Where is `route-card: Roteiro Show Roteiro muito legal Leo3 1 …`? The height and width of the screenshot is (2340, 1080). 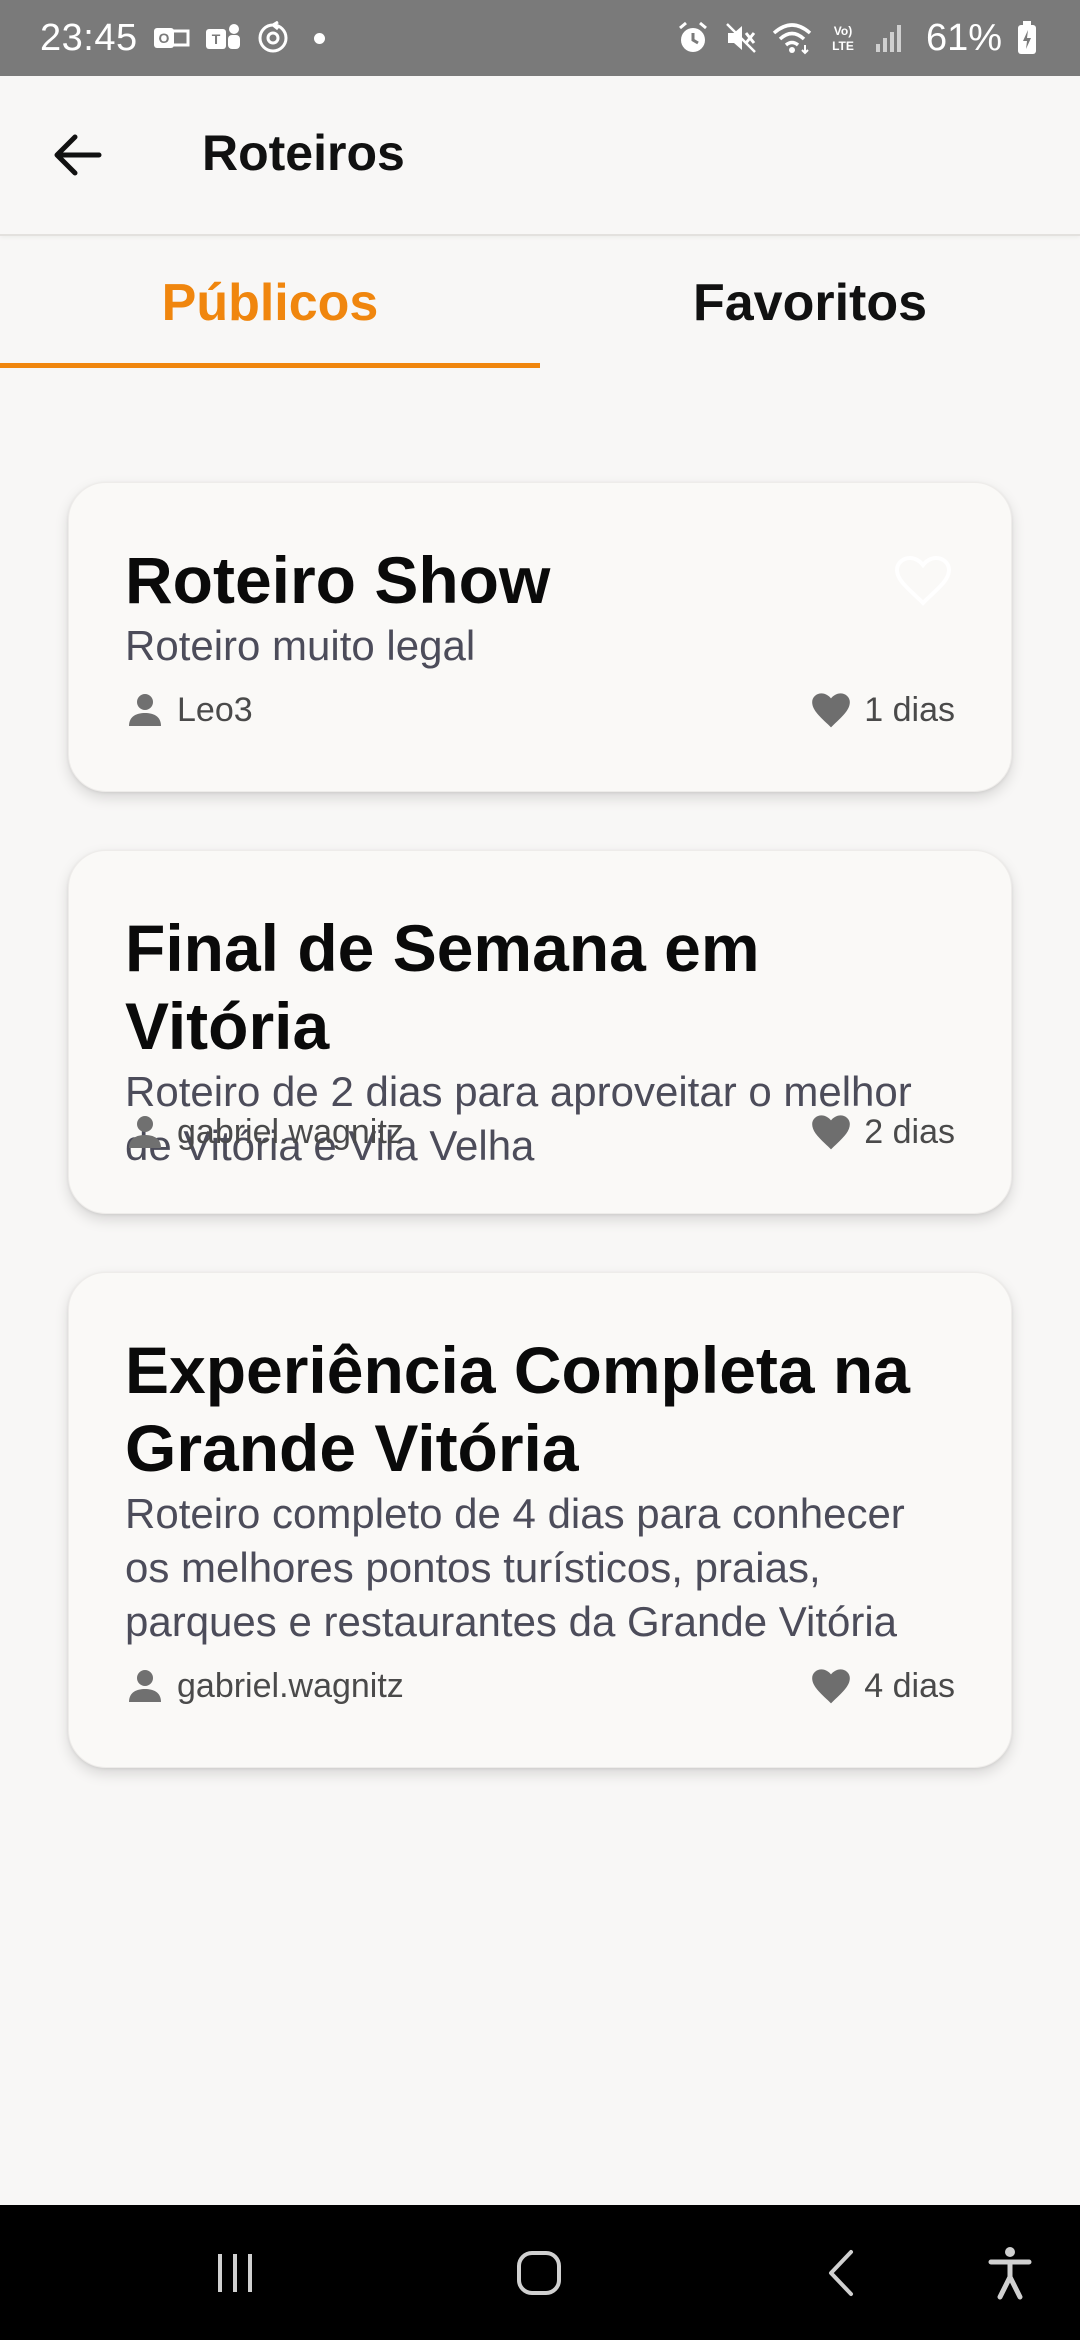 route-card: Roteiro Show Roteiro muito legal Leo3 1 … is located at coordinates (540, 637).